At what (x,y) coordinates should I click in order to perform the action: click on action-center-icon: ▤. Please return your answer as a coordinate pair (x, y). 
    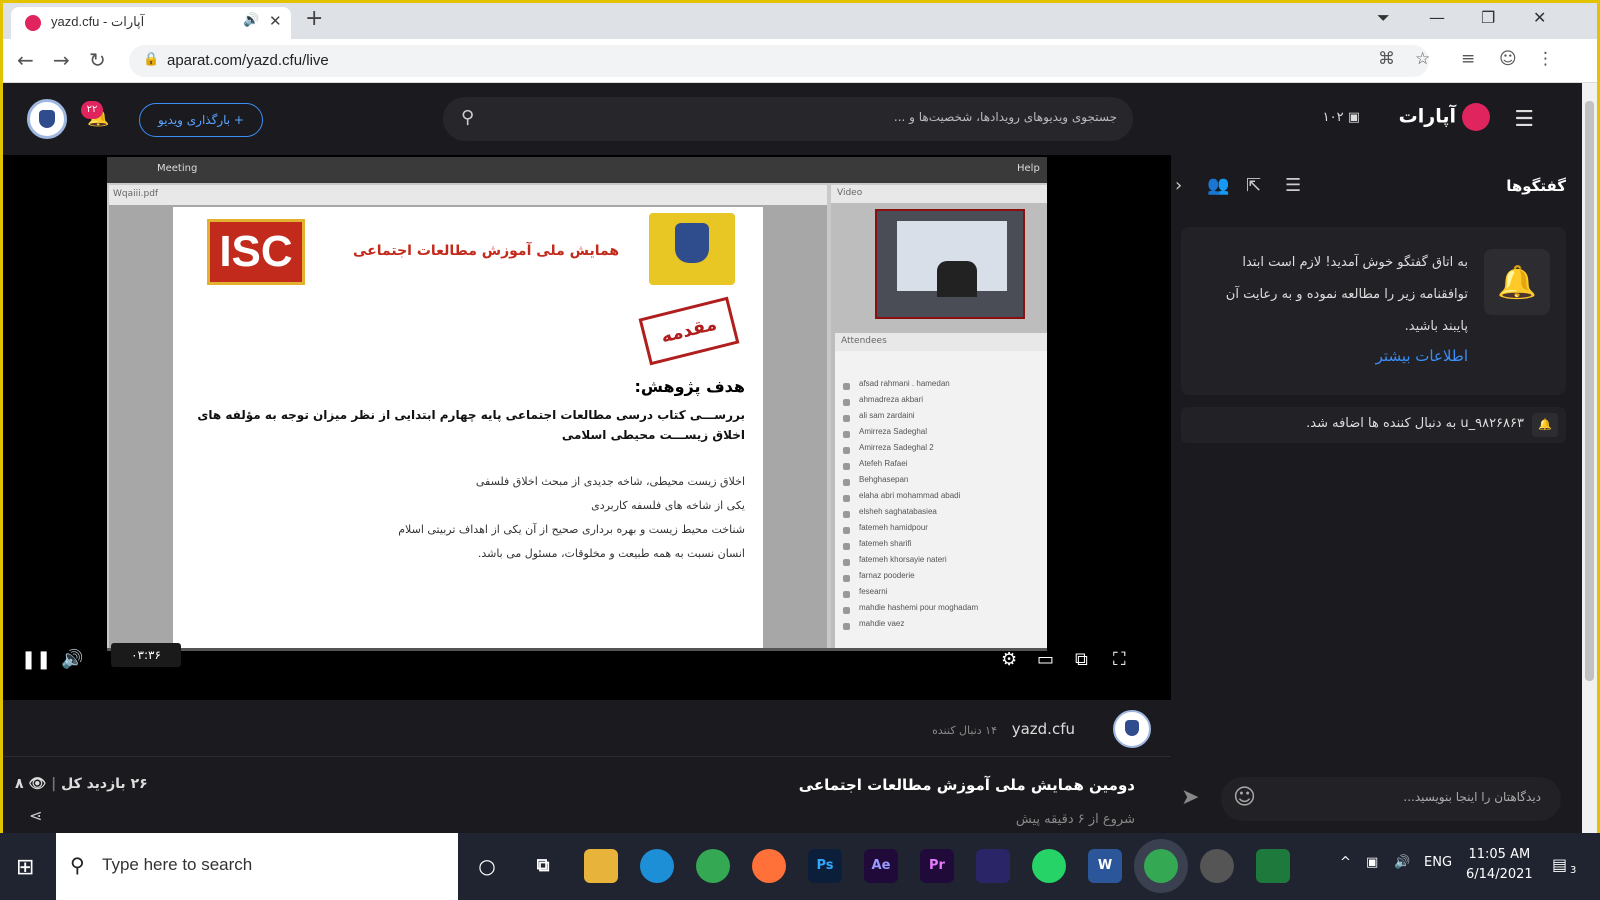
    Looking at the image, I should click on (1559, 864).